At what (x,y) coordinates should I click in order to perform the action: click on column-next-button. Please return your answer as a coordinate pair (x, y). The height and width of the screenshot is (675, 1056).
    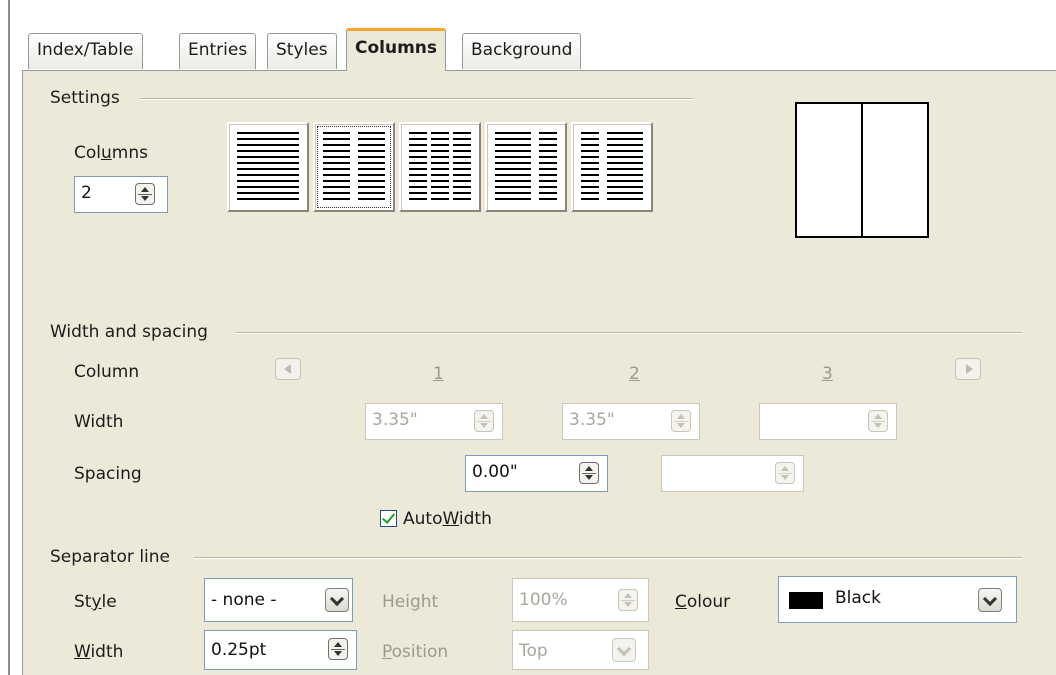
    Looking at the image, I should click on (968, 369).